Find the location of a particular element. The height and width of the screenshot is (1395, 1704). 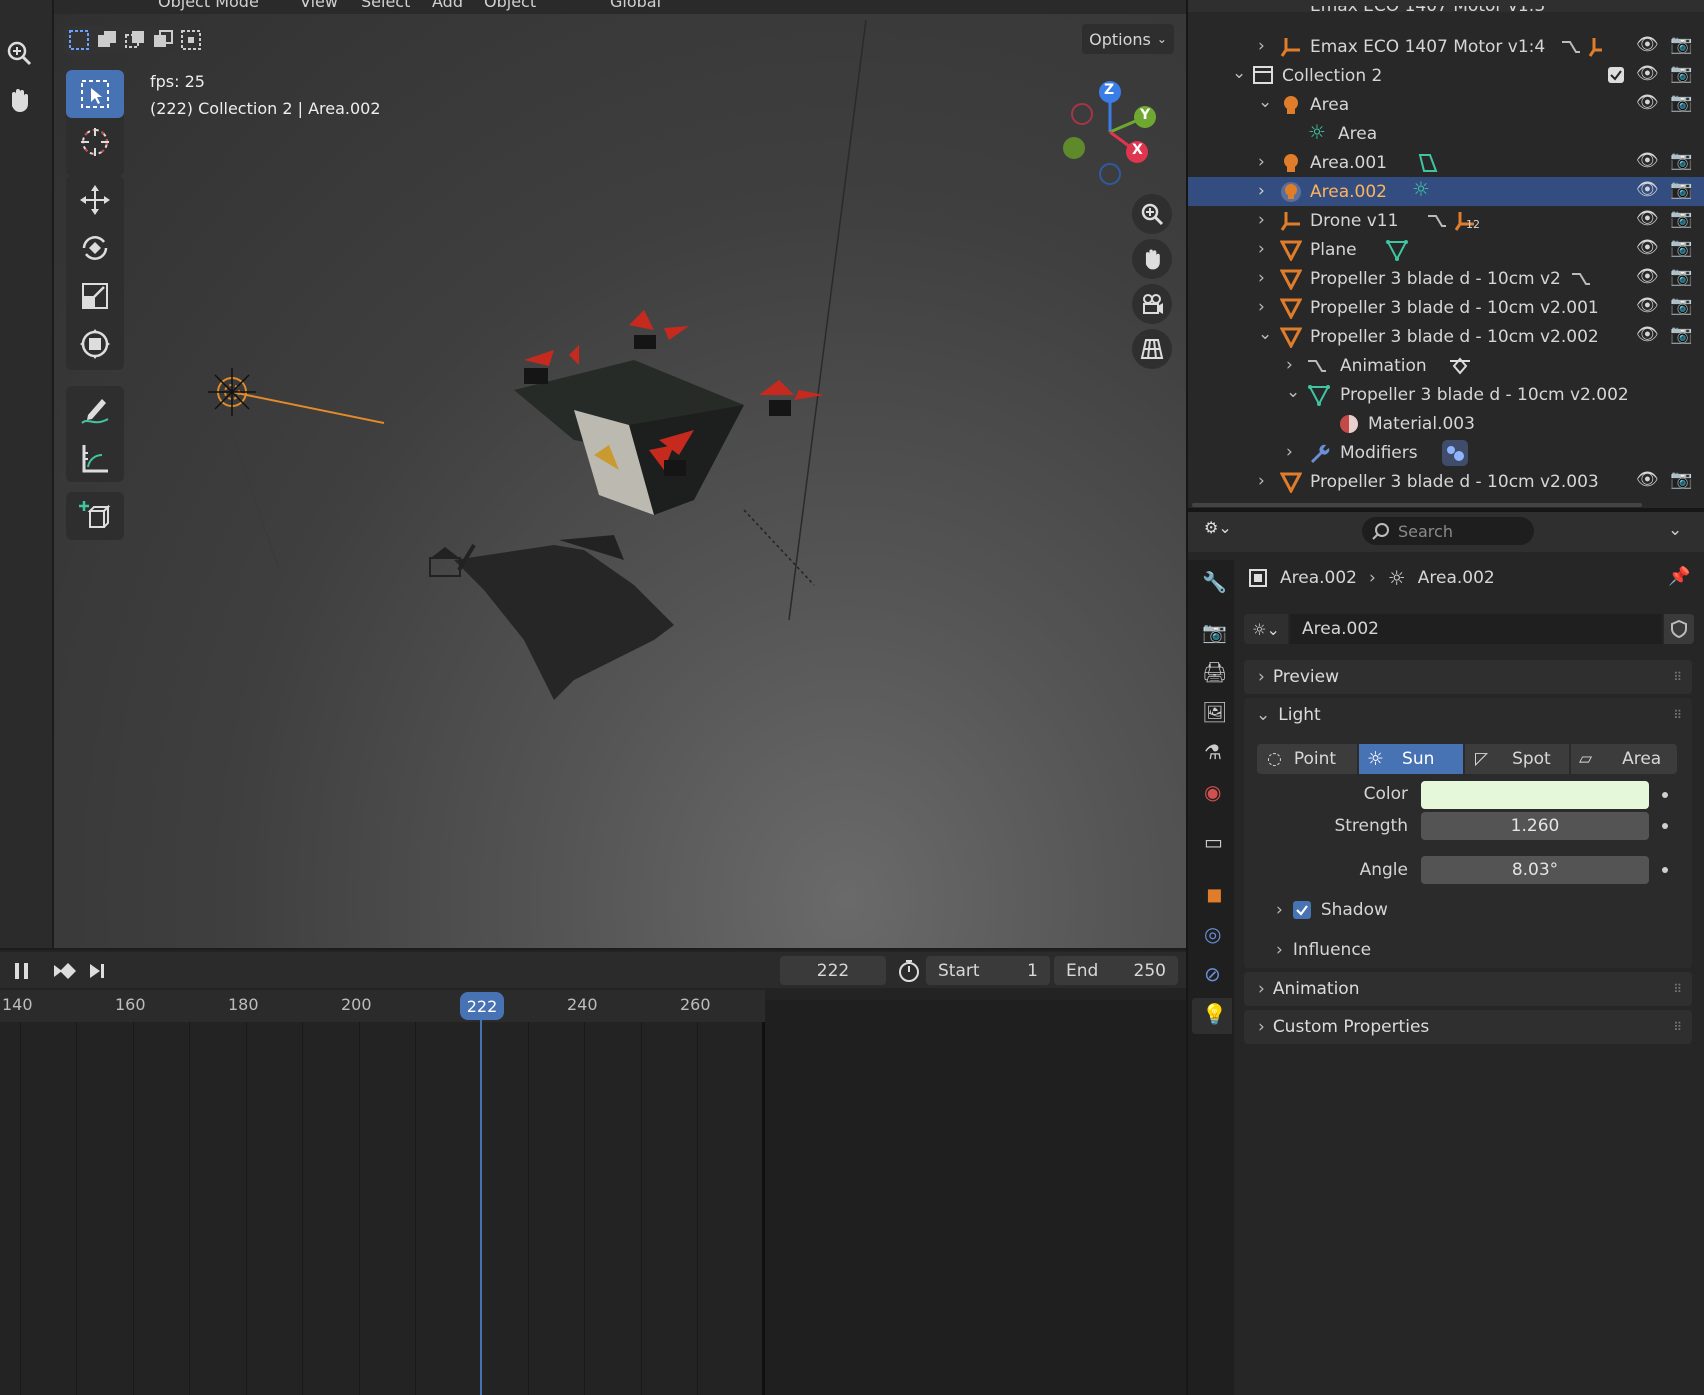

select-mode-buttons is located at coordinates (134, 40).